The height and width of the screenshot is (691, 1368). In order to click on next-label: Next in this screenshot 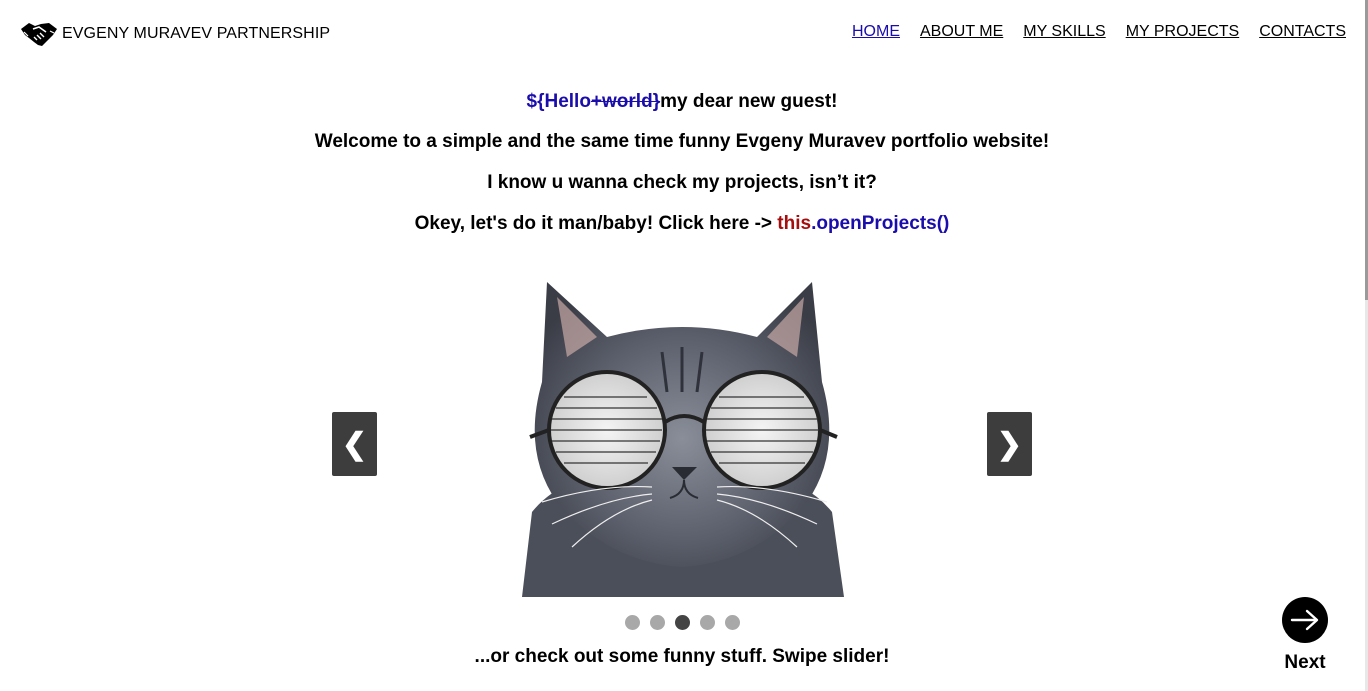, I will do `click(1305, 663)`.